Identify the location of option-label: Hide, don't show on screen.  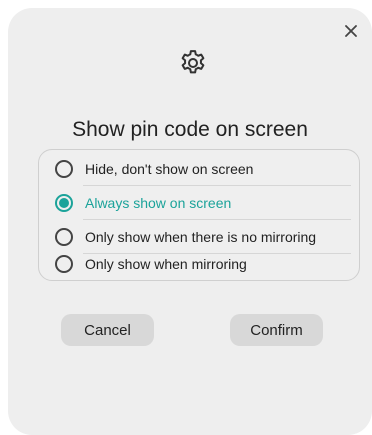
(169, 168).